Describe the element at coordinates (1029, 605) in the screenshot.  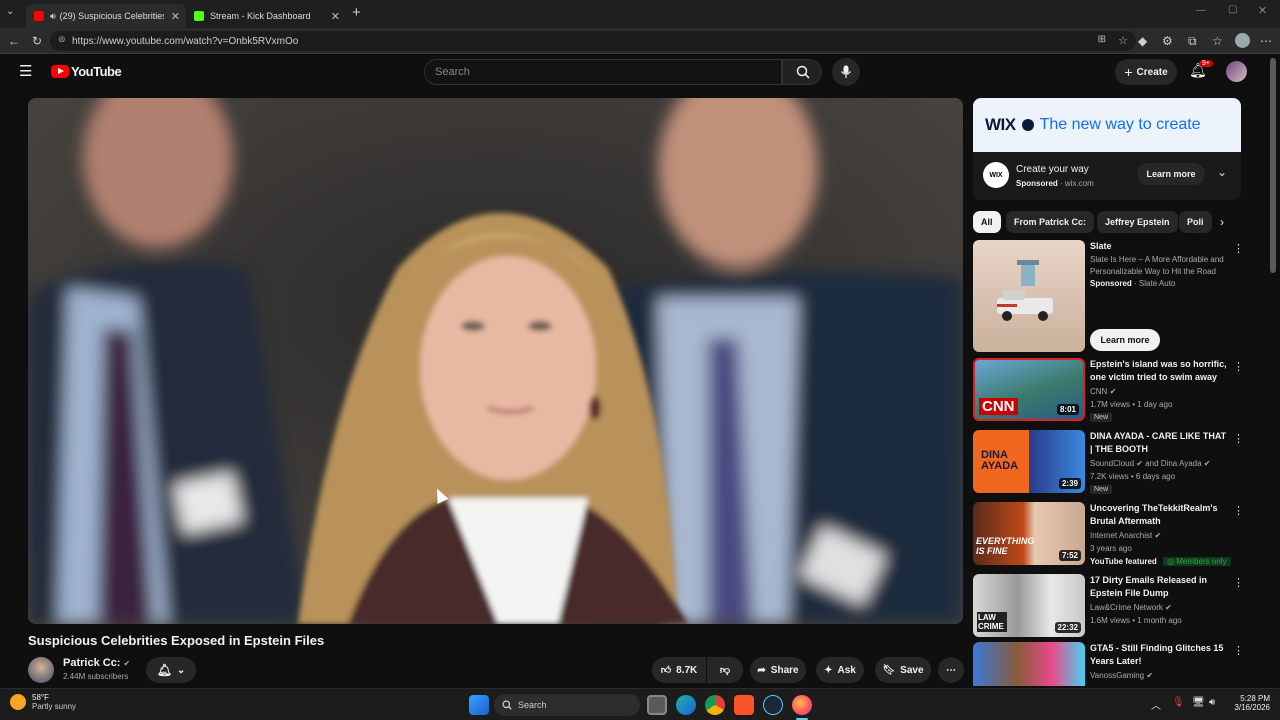
I see `video-thumbnail: LAW CRIME 22:32` at that location.